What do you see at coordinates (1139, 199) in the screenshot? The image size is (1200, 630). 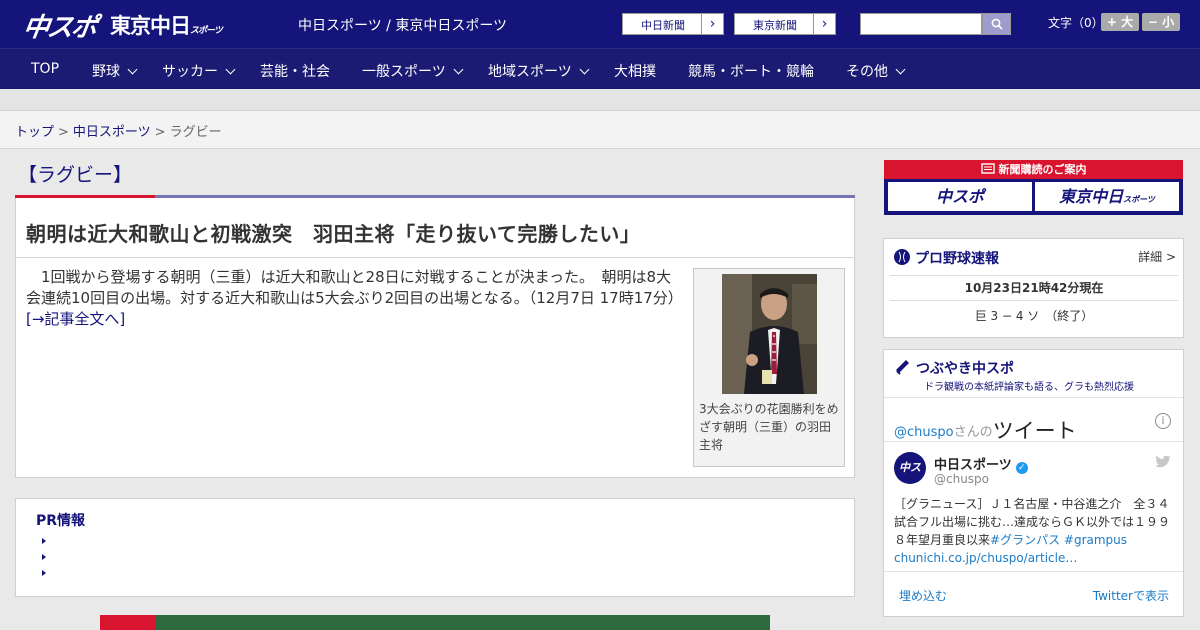 I see `subscribe-tokyo-small: スポーツ` at bounding box center [1139, 199].